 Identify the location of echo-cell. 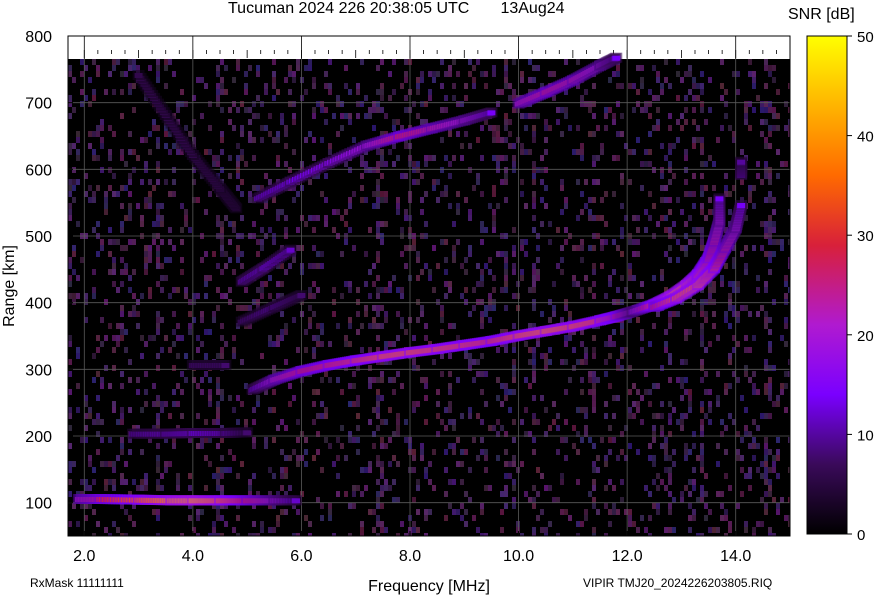
(290, 250).